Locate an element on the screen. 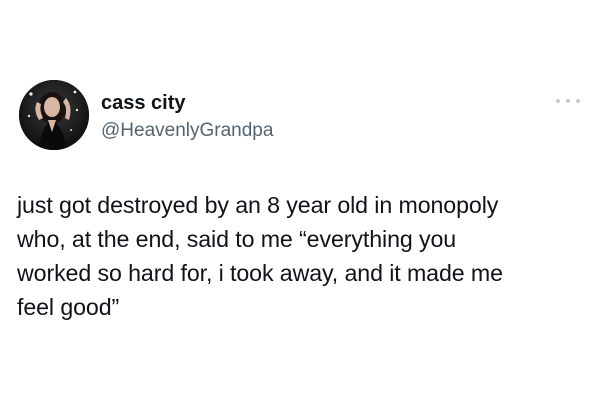 The height and width of the screenshot is (415, 600). avatar is located at coordinates (54, 115).